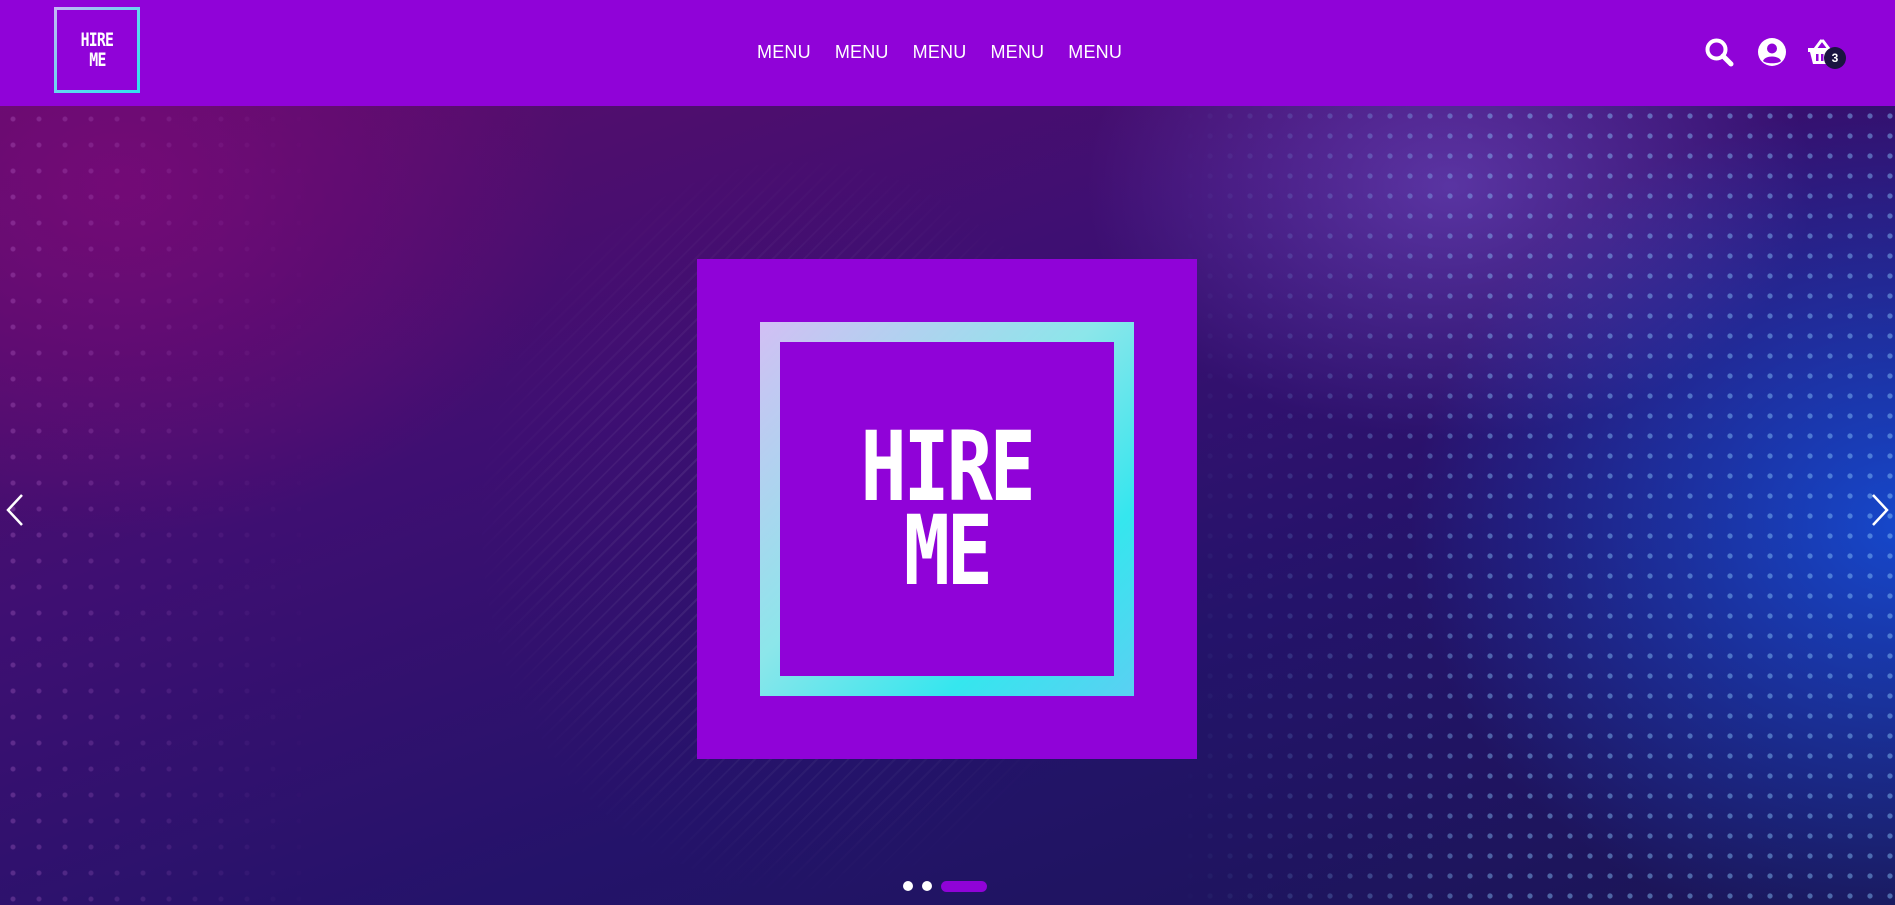  Describe the element at coordinates (1017, 52) in the screenshot. I see `nav-item-4: MENU` at that location.